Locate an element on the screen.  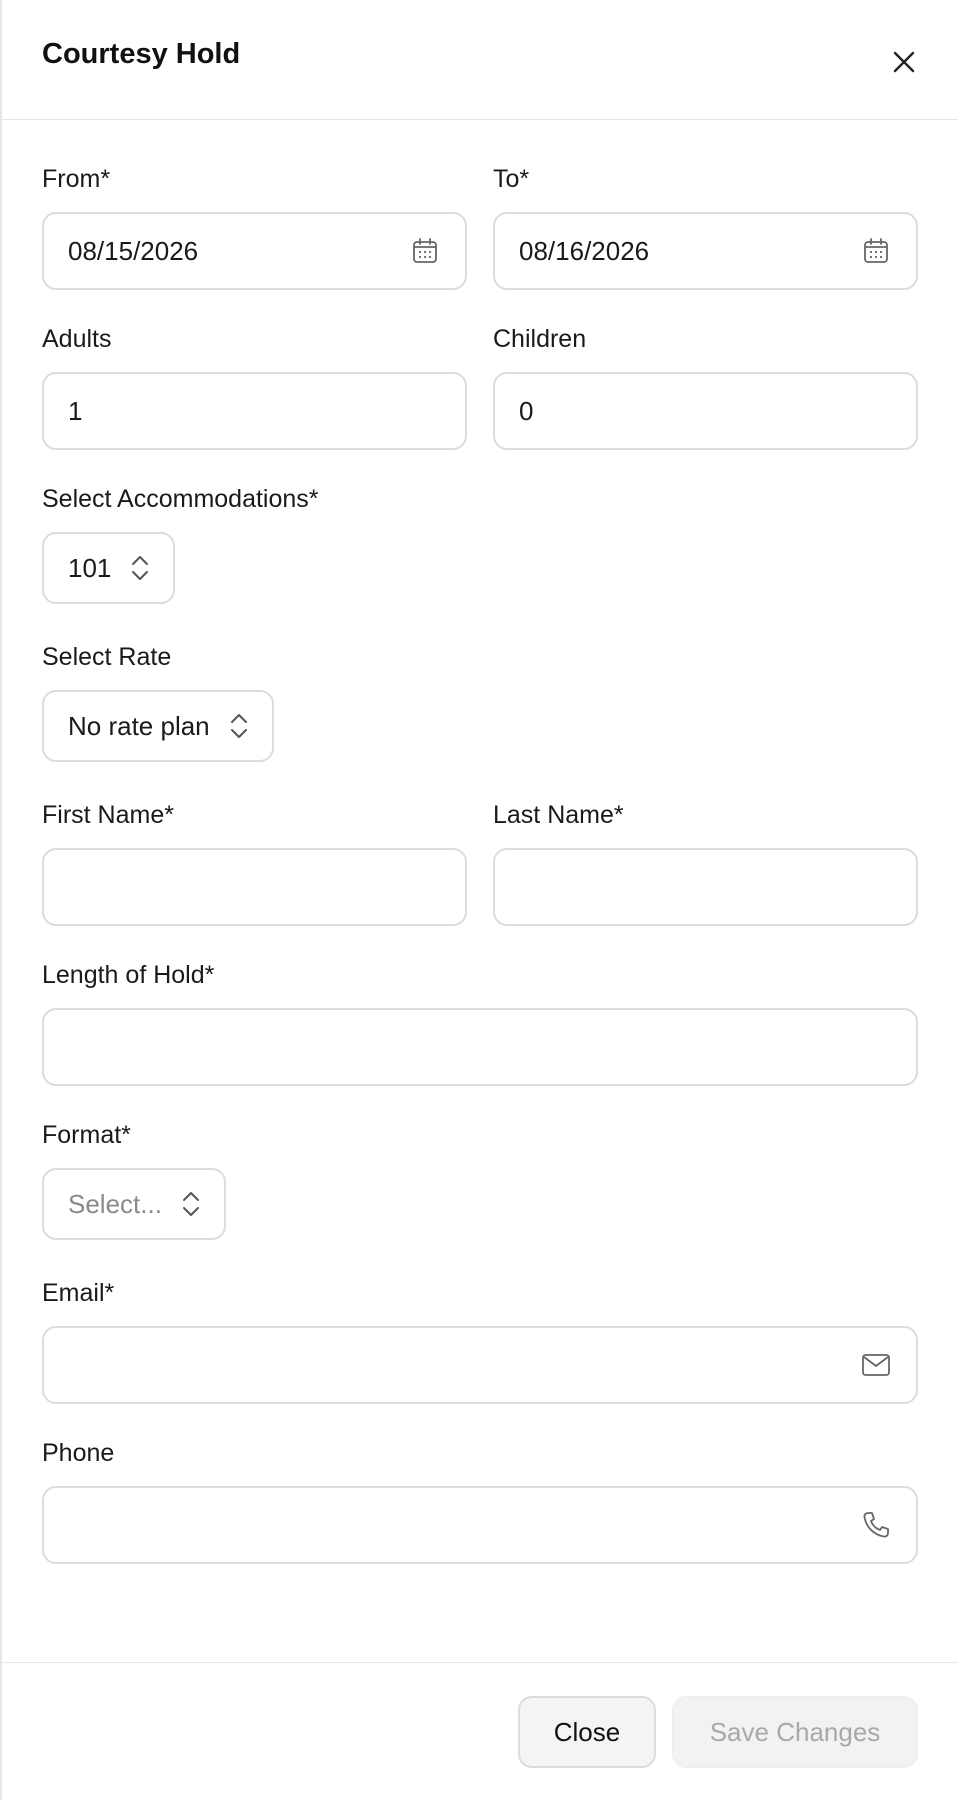
dialog-title: Courtesy Hold is located at coordinates (141, 54).